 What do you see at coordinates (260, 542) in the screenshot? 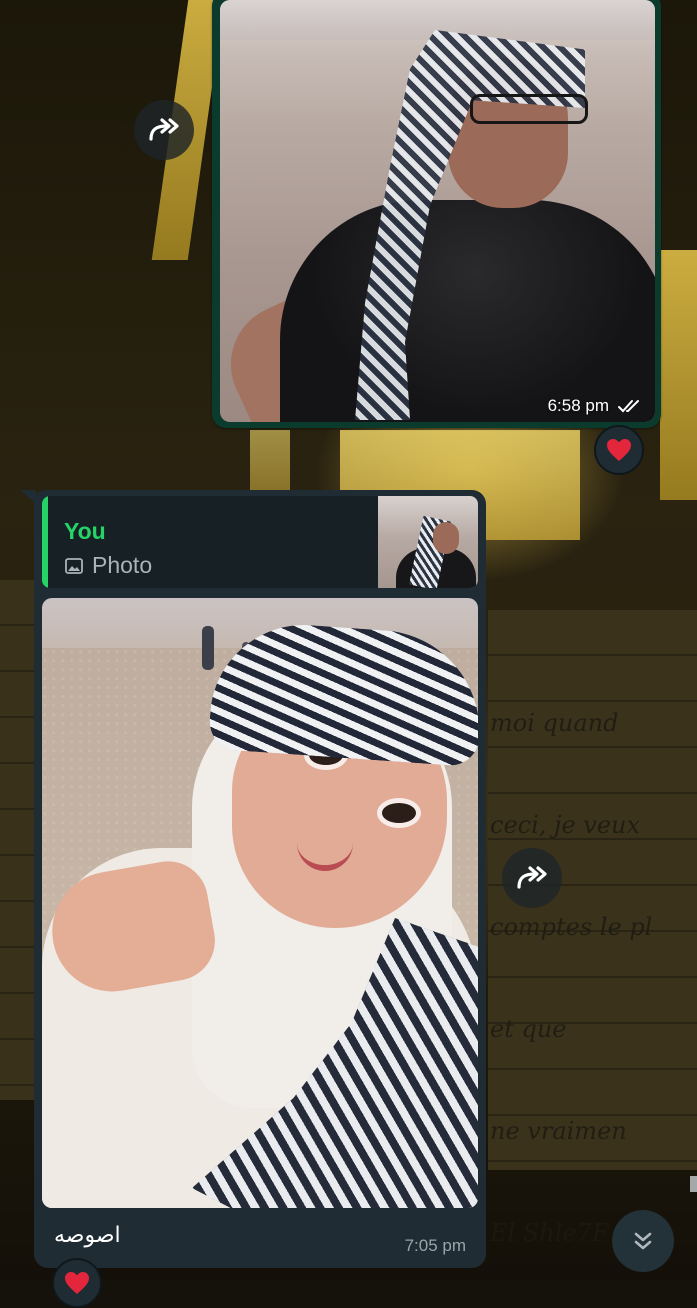
I see `reply-quote: You Photo` at bounding box center [260, 542].